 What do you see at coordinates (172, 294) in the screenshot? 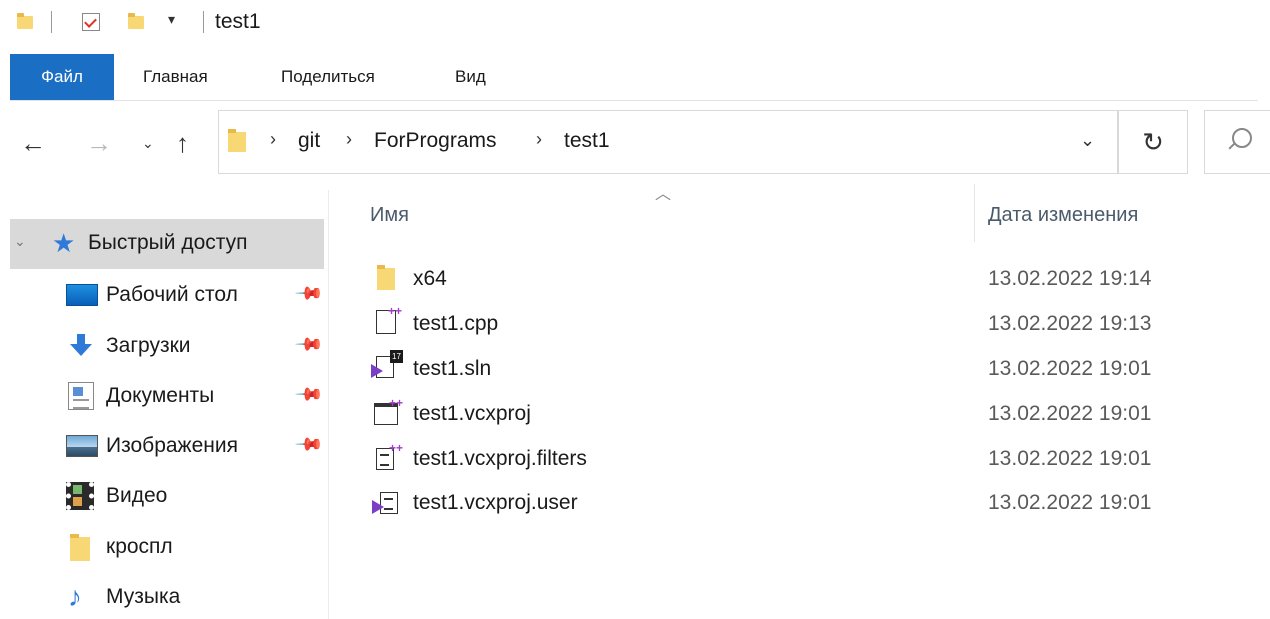
I see `sidebar-item-label: Рабочий стол` at bounding box center [172, 294].